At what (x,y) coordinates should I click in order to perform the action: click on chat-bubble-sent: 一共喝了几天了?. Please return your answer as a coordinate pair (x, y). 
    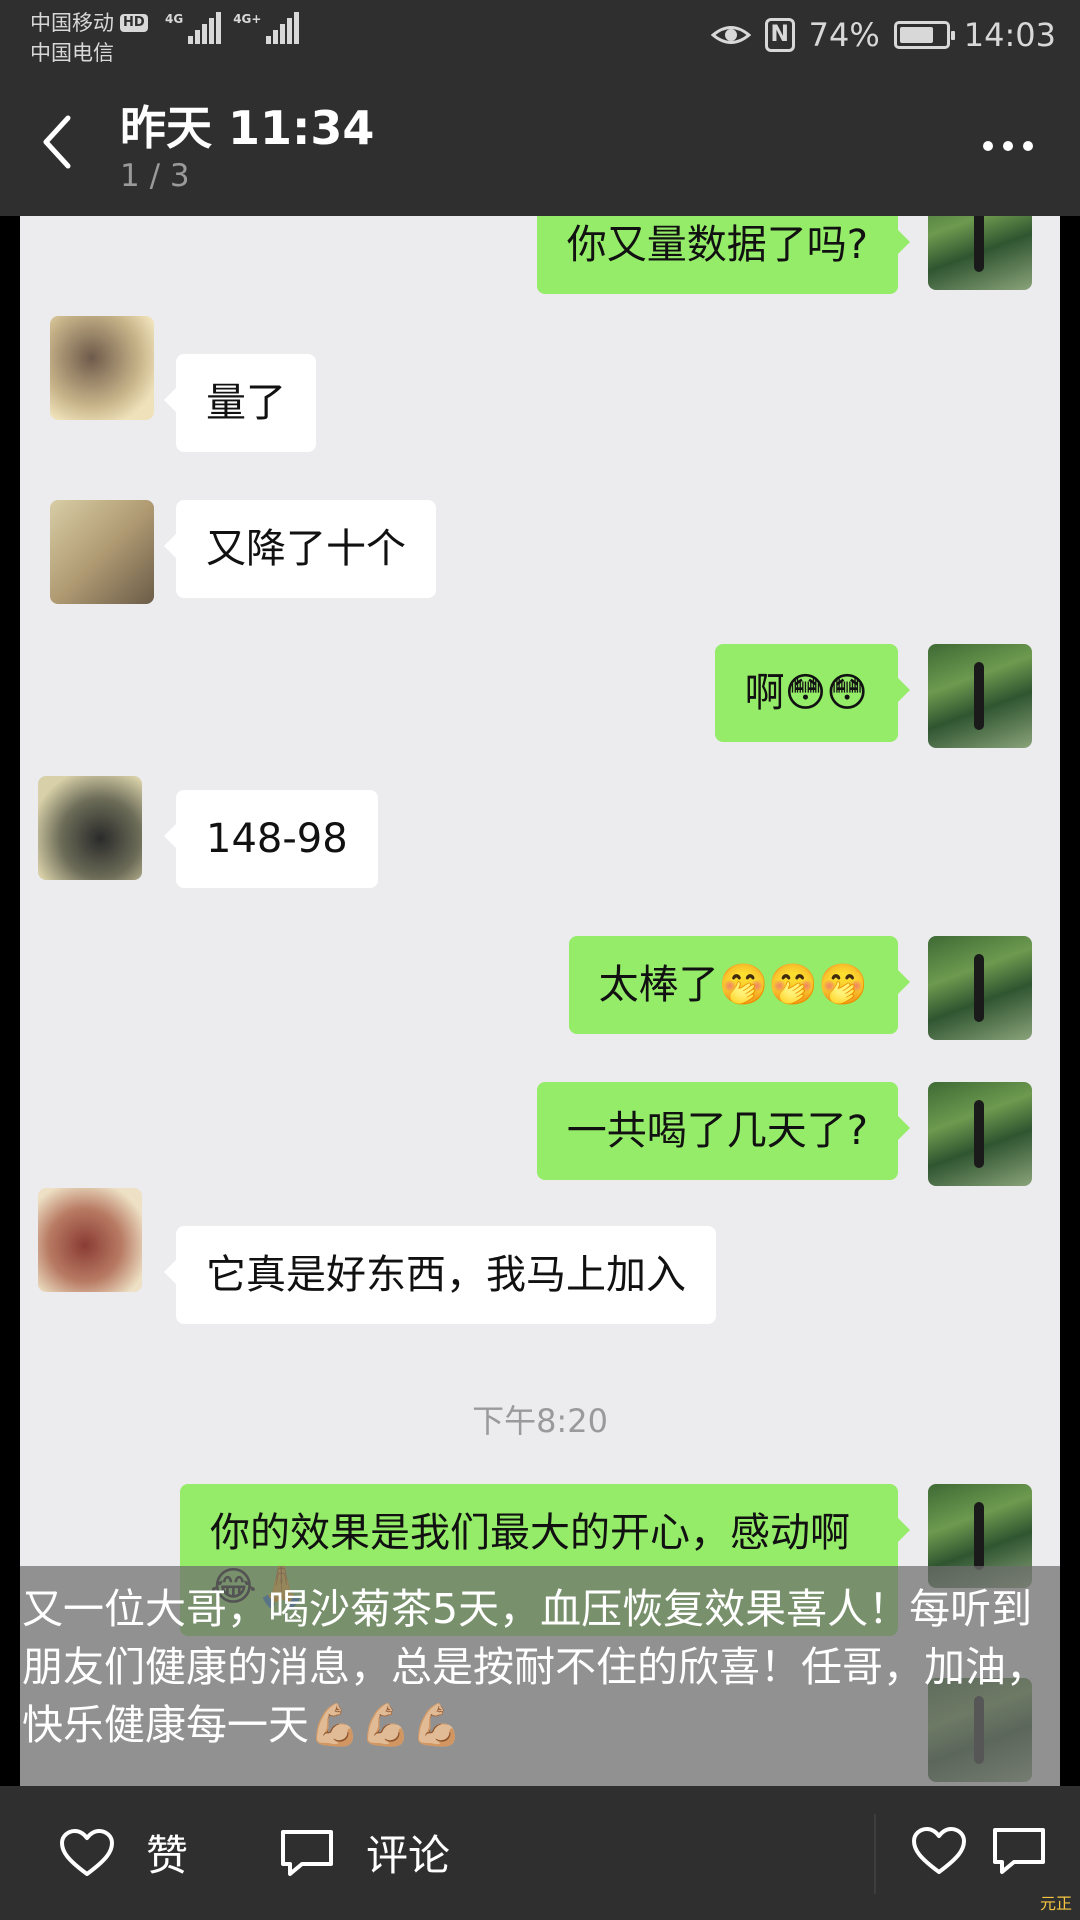
    Looking at the image, I should click on (723, 1131).